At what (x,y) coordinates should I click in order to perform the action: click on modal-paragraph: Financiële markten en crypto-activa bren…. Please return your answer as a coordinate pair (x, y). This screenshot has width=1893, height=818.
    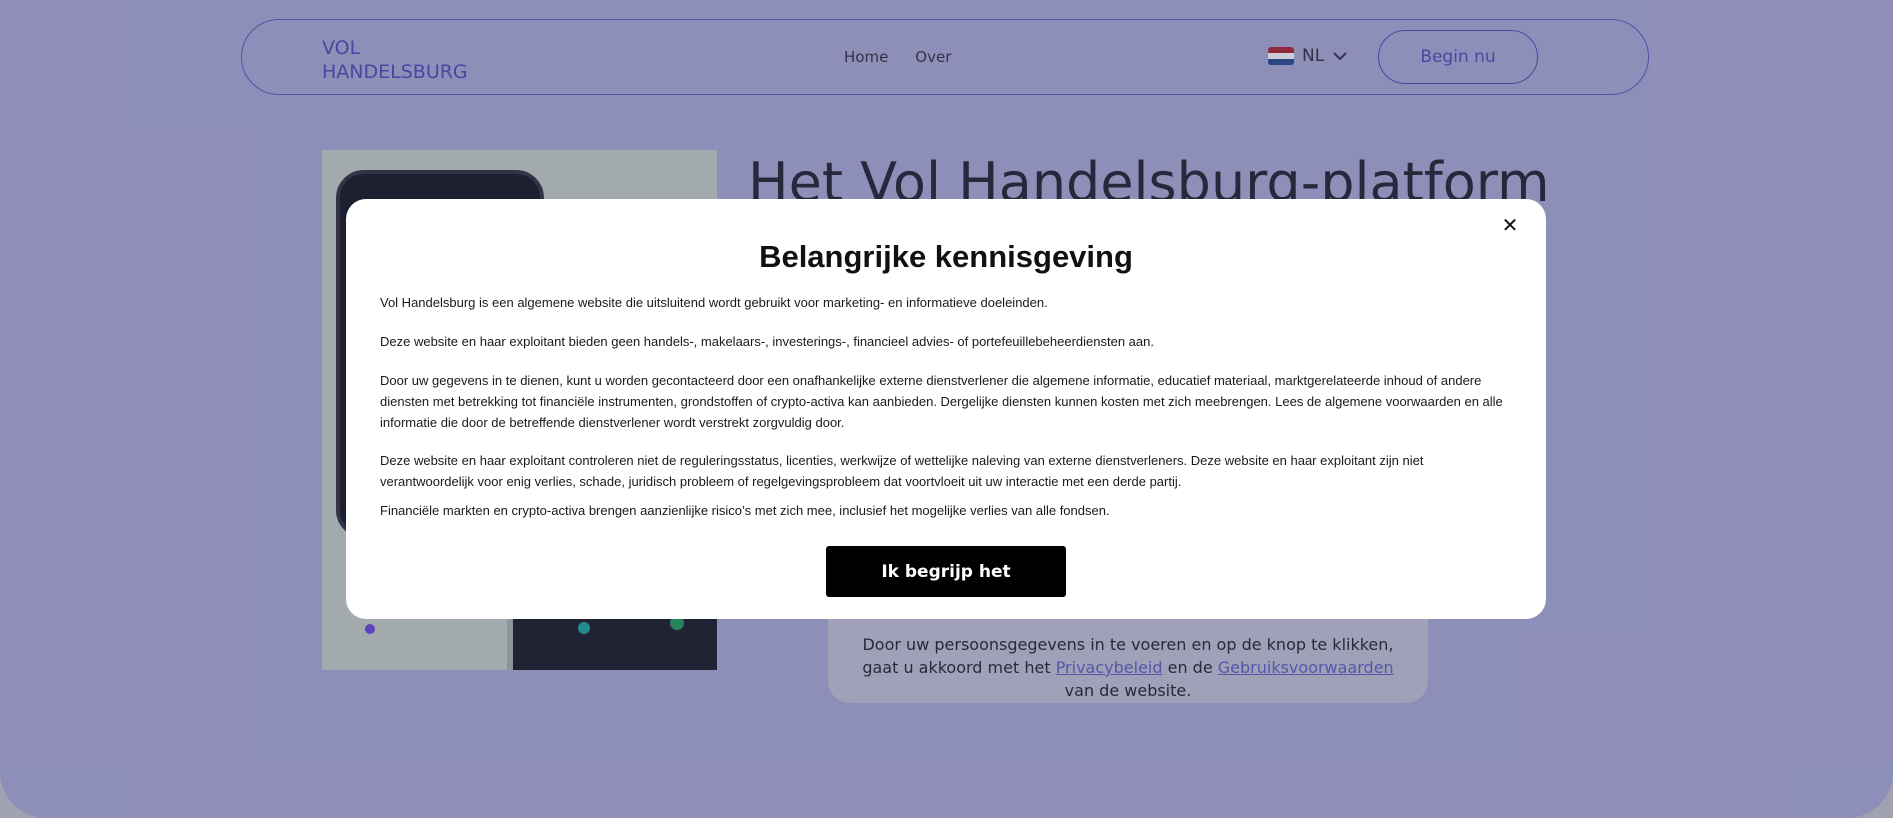
    Looking at the image, I should click on (745, 510).